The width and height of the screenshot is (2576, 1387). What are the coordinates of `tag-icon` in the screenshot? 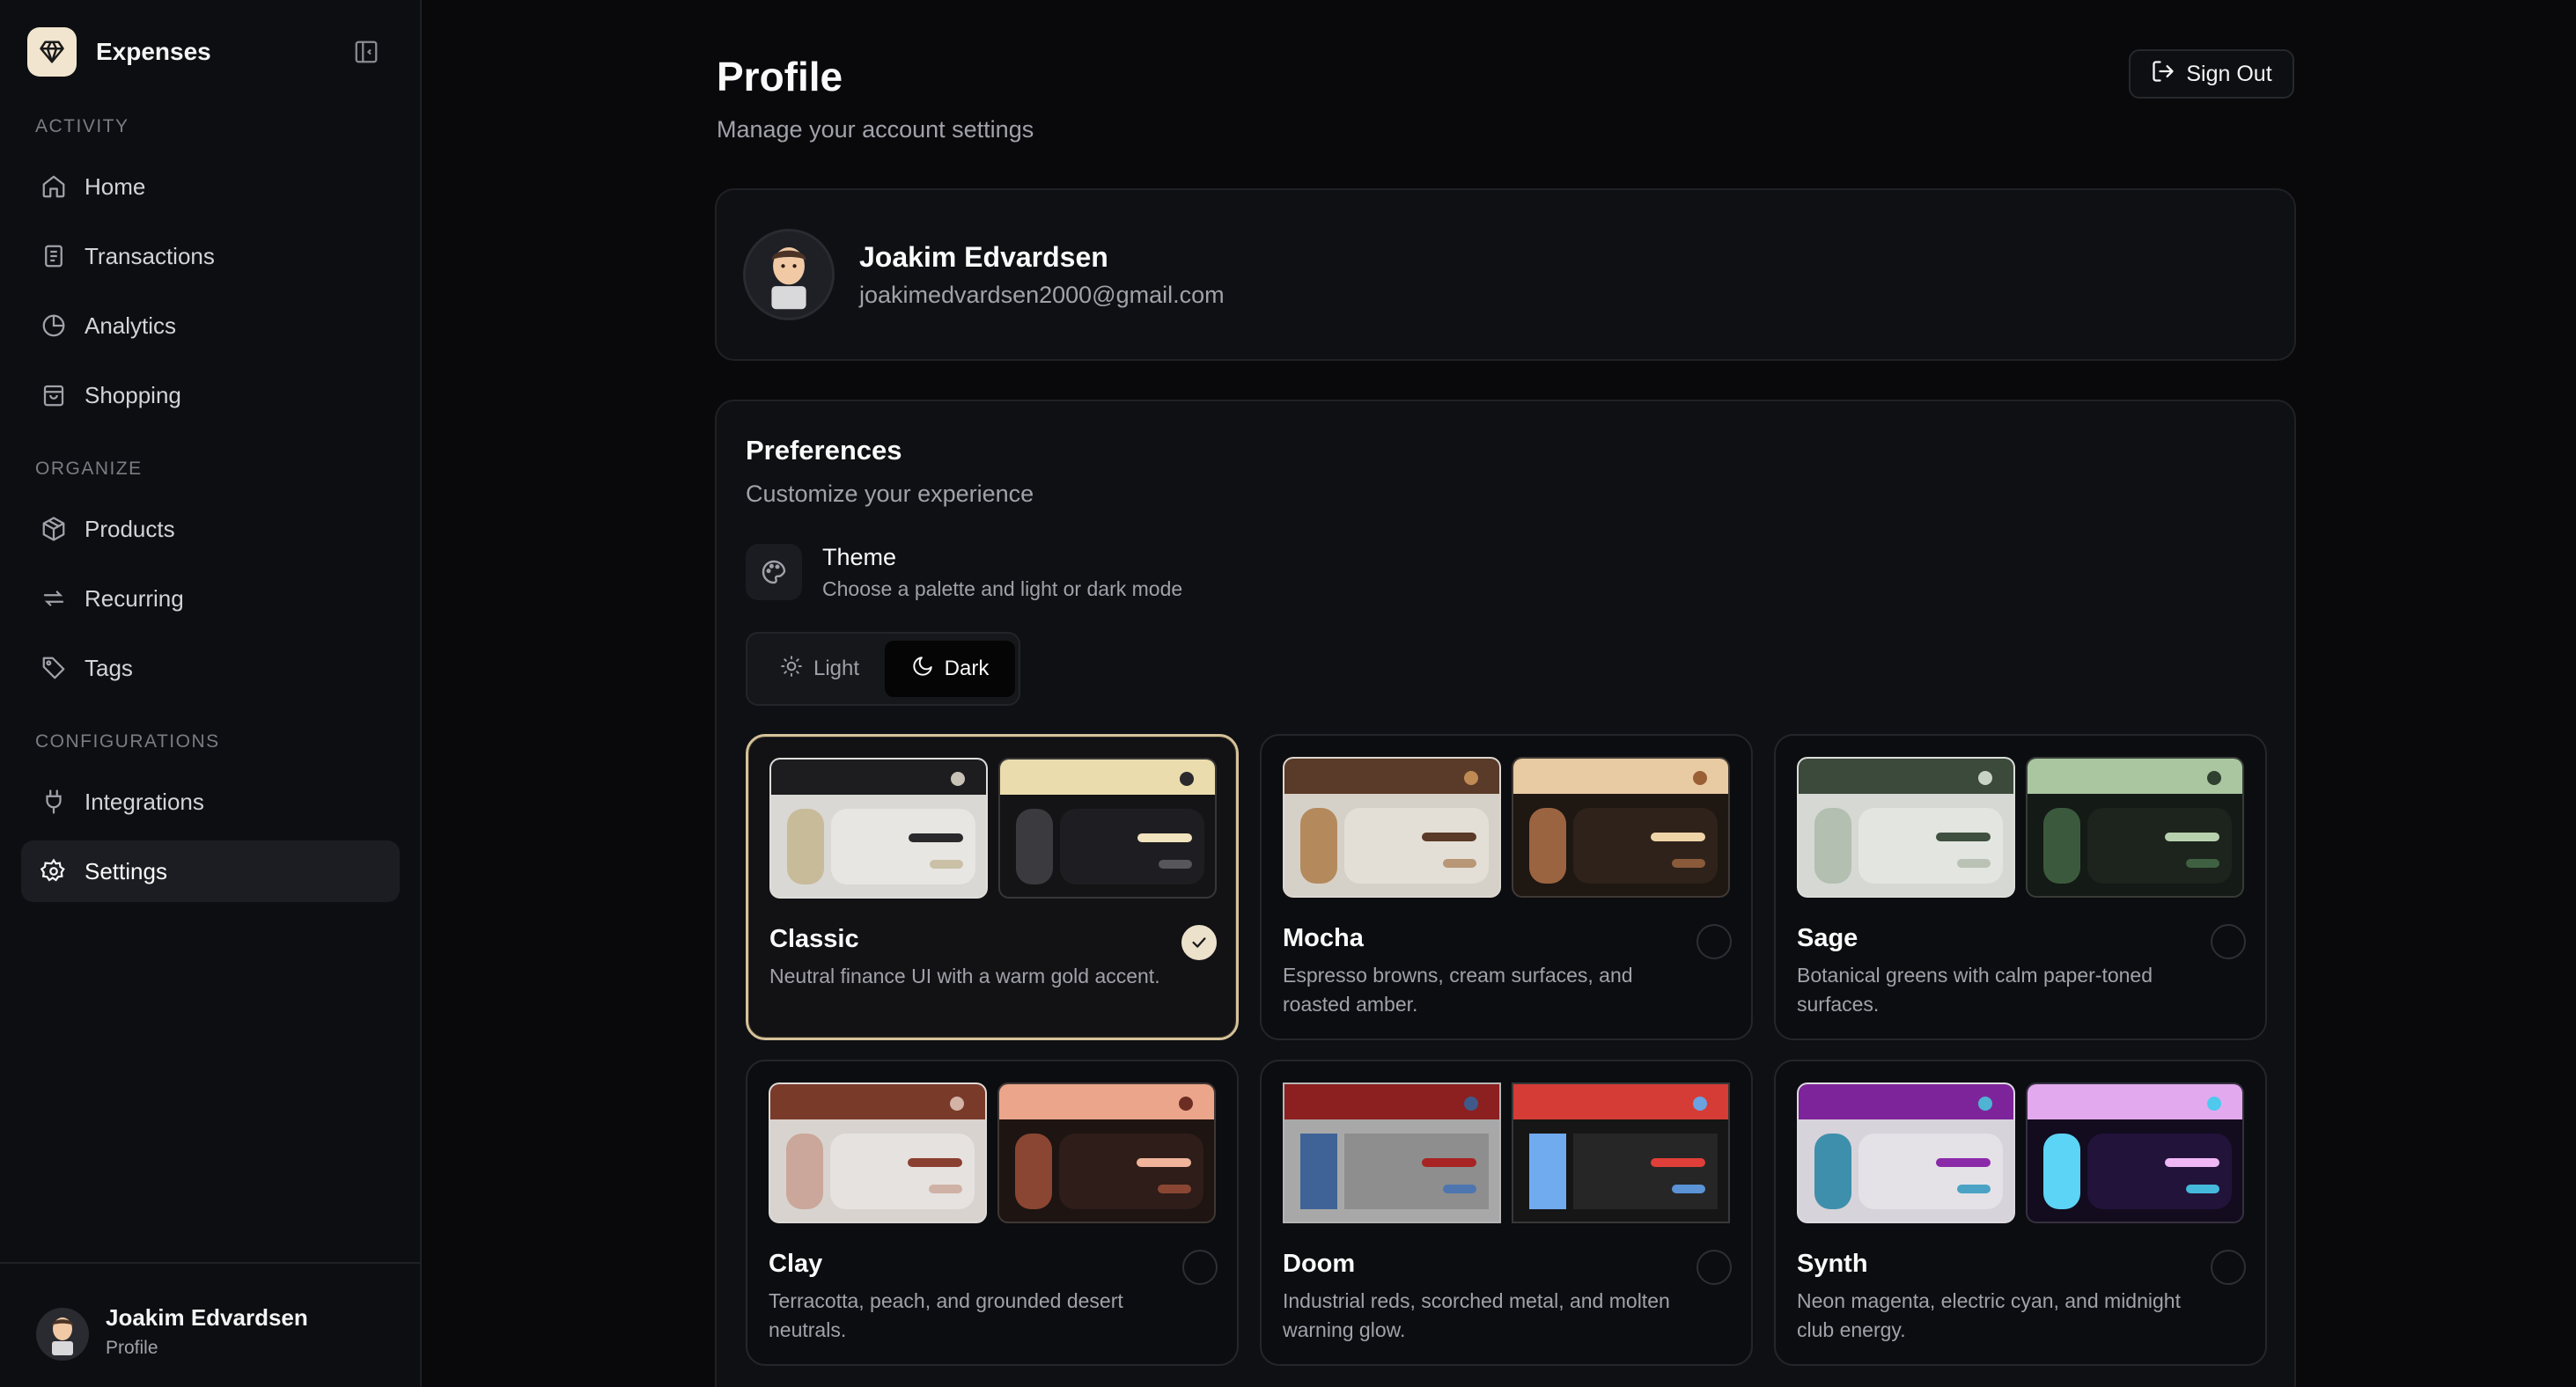 It's located at (54, 668).